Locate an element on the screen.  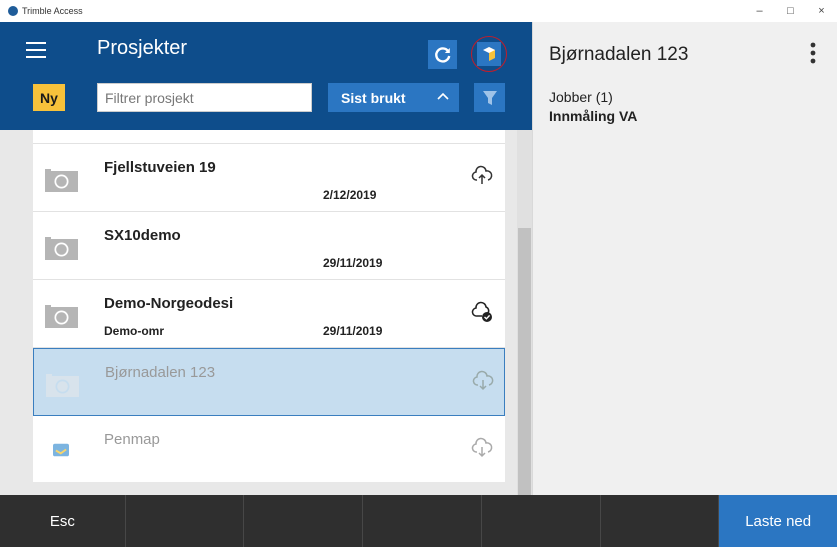
penmap-icon is located at coordinates (61, 450).